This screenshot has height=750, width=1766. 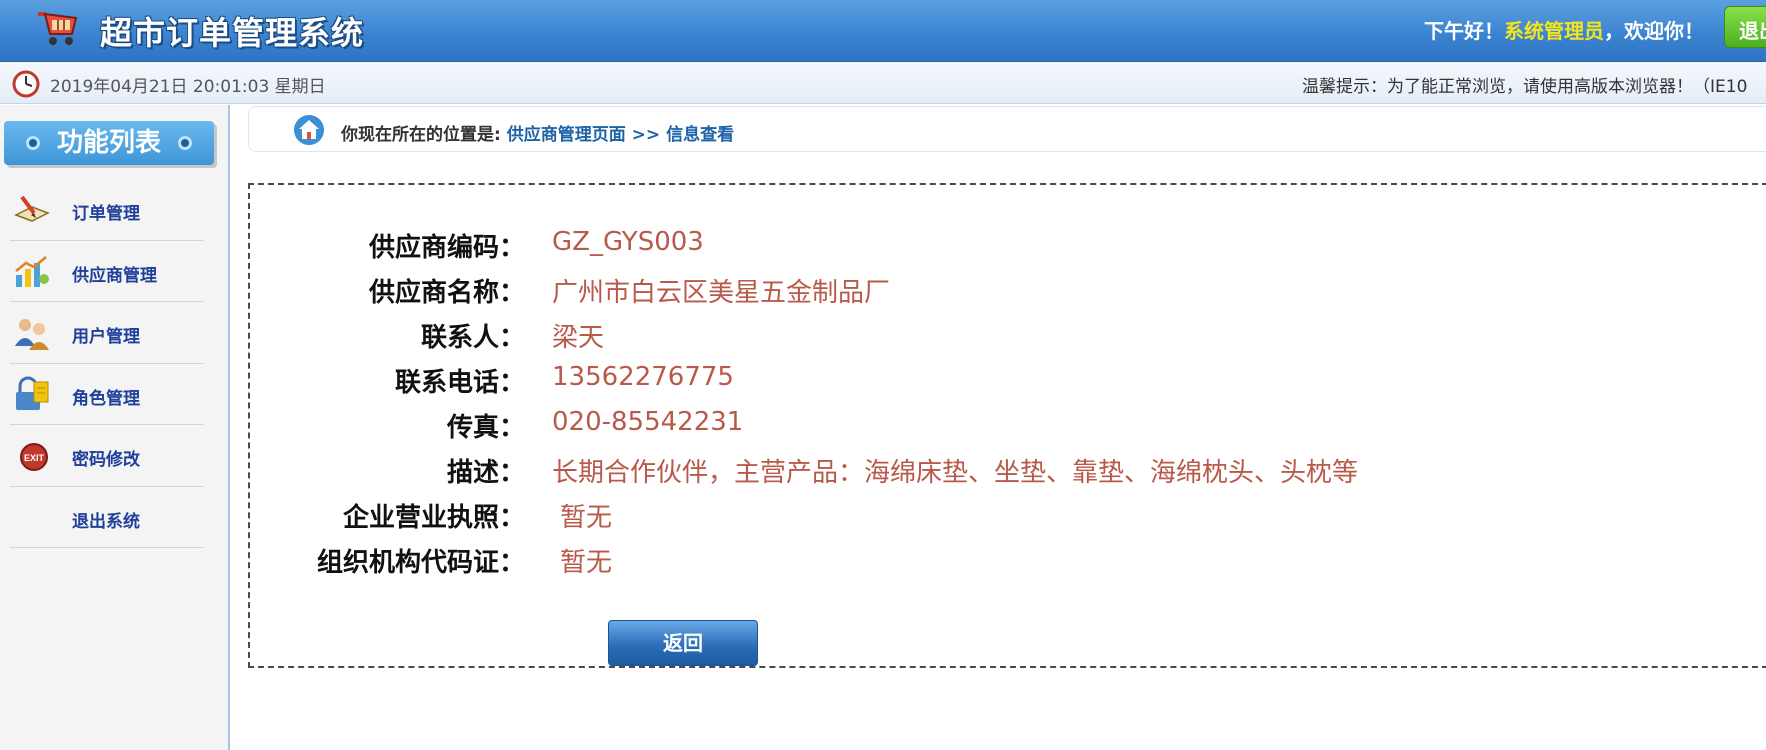 I want to click on greeting-prefix: 下午好！, so click(x=1464, y=31).